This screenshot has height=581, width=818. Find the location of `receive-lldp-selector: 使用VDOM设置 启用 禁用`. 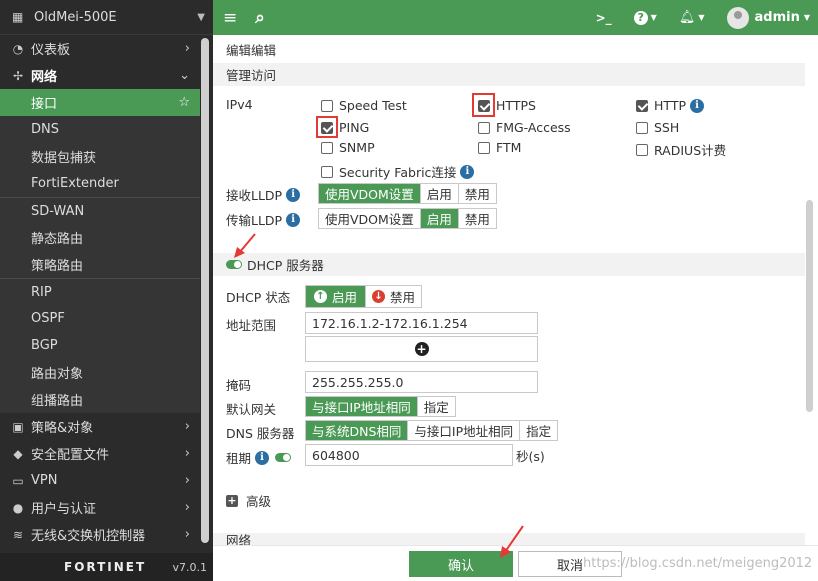

receive-lldp-selector: 使用VDOM设置 启用 禁用 is located at coordinates (407, 193).